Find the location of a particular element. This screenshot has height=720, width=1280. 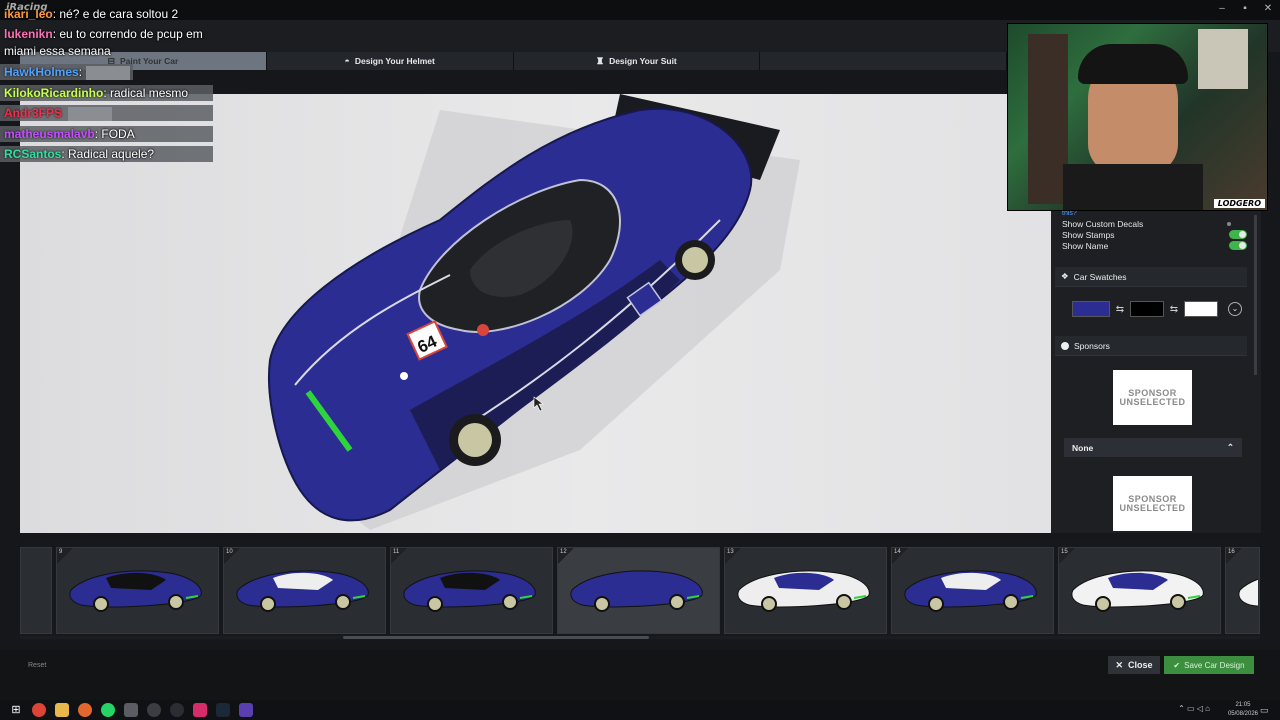

section-title: Car Swatches is located at coordinates (1100, 276).